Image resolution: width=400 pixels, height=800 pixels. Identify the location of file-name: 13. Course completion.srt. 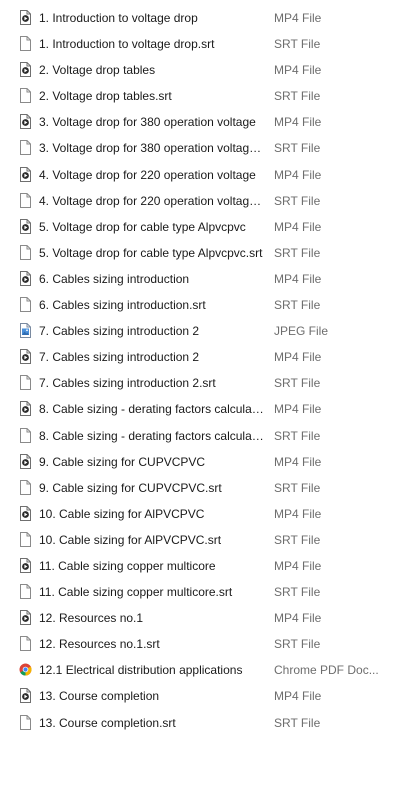
(151, 723).